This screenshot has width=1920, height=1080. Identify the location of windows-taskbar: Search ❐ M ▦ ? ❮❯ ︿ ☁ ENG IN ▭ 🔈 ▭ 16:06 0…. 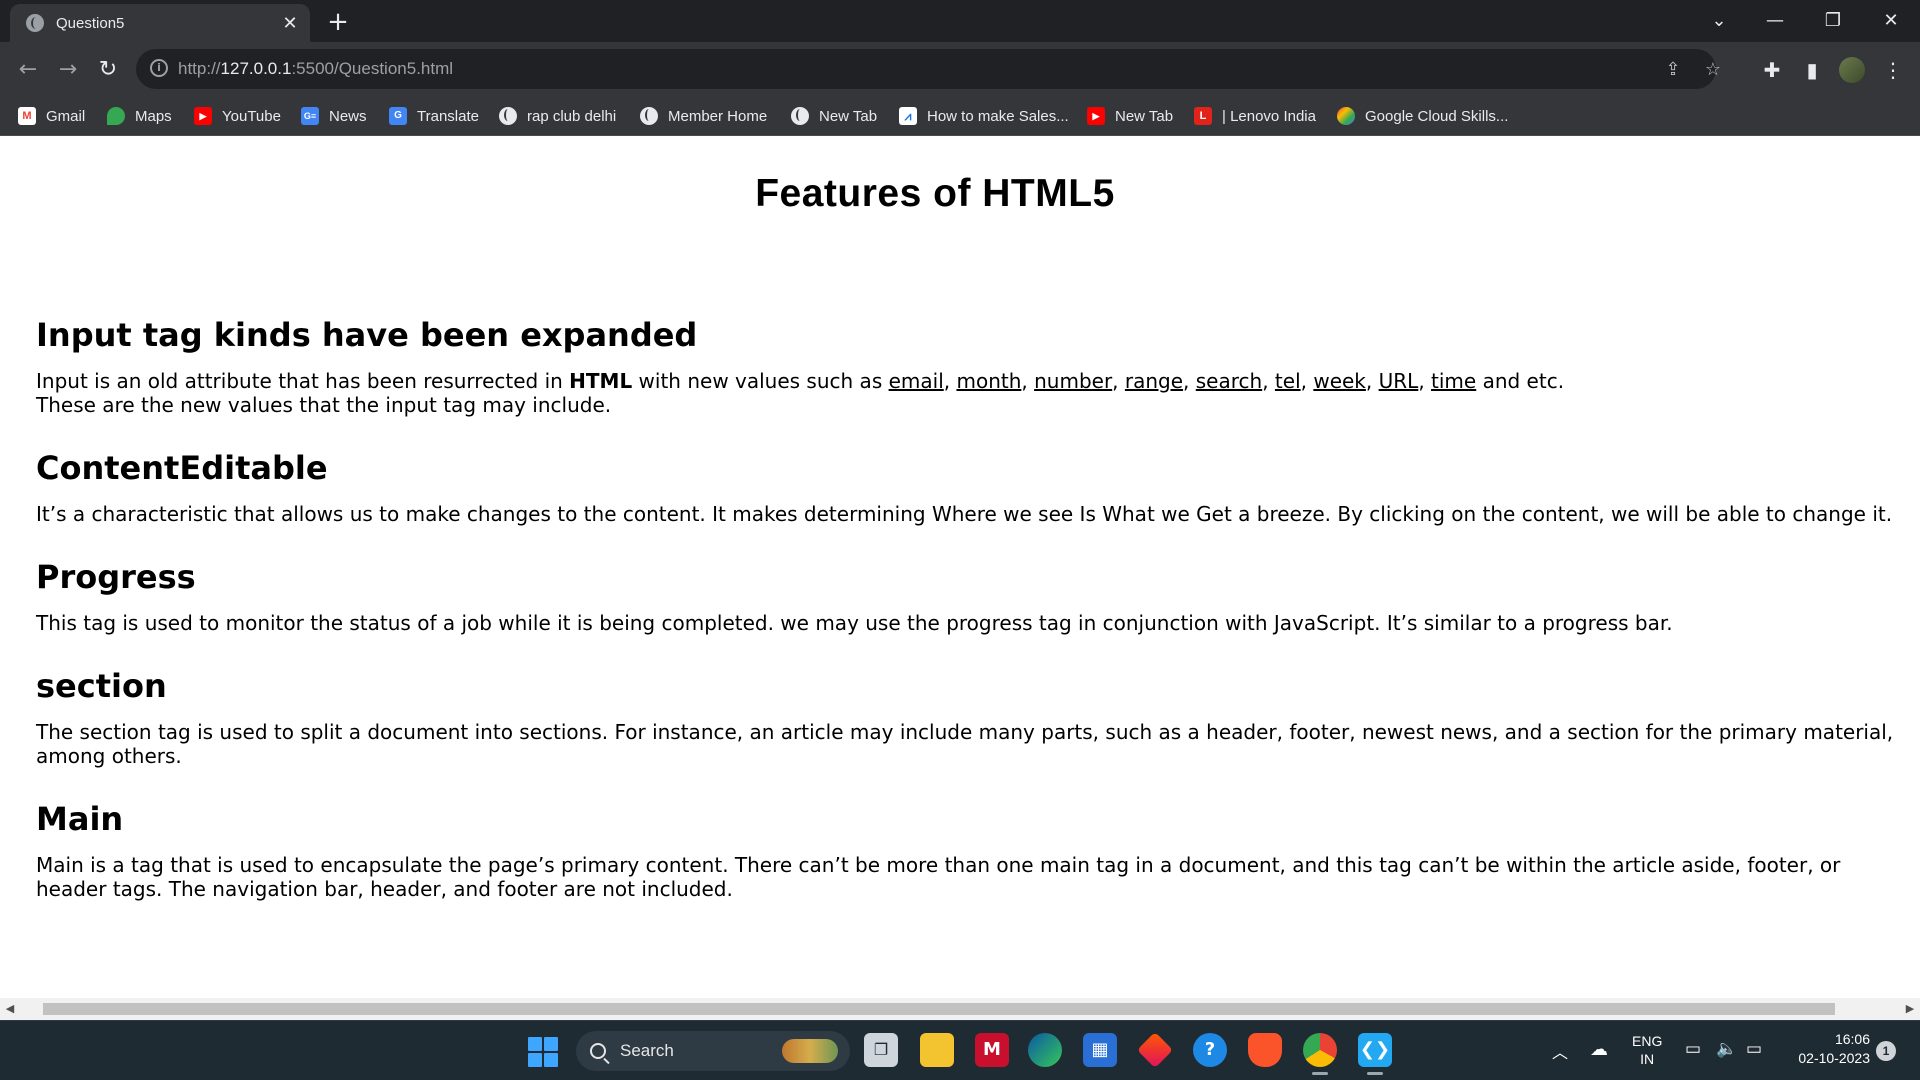
(960, 1050).